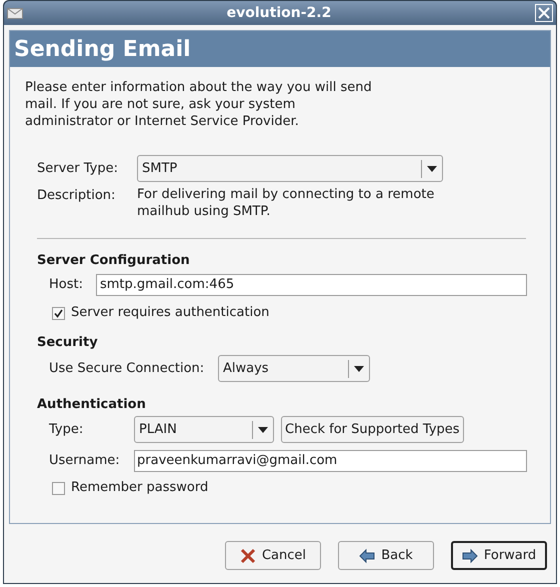 The width and height of the screenshot is (560, 587). Describe the element at coordinates (91, 404) in the screenshot. I see `section-heading: Authentication` at that location.